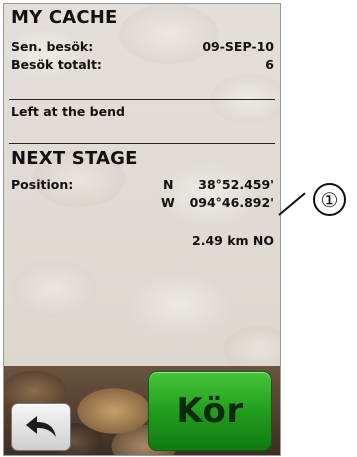 This screenshot has height=457, width=357. Describe the element at coordinates (231, 202) in the screenshot. I see `longitude-value: 094°46.892'` at that location.